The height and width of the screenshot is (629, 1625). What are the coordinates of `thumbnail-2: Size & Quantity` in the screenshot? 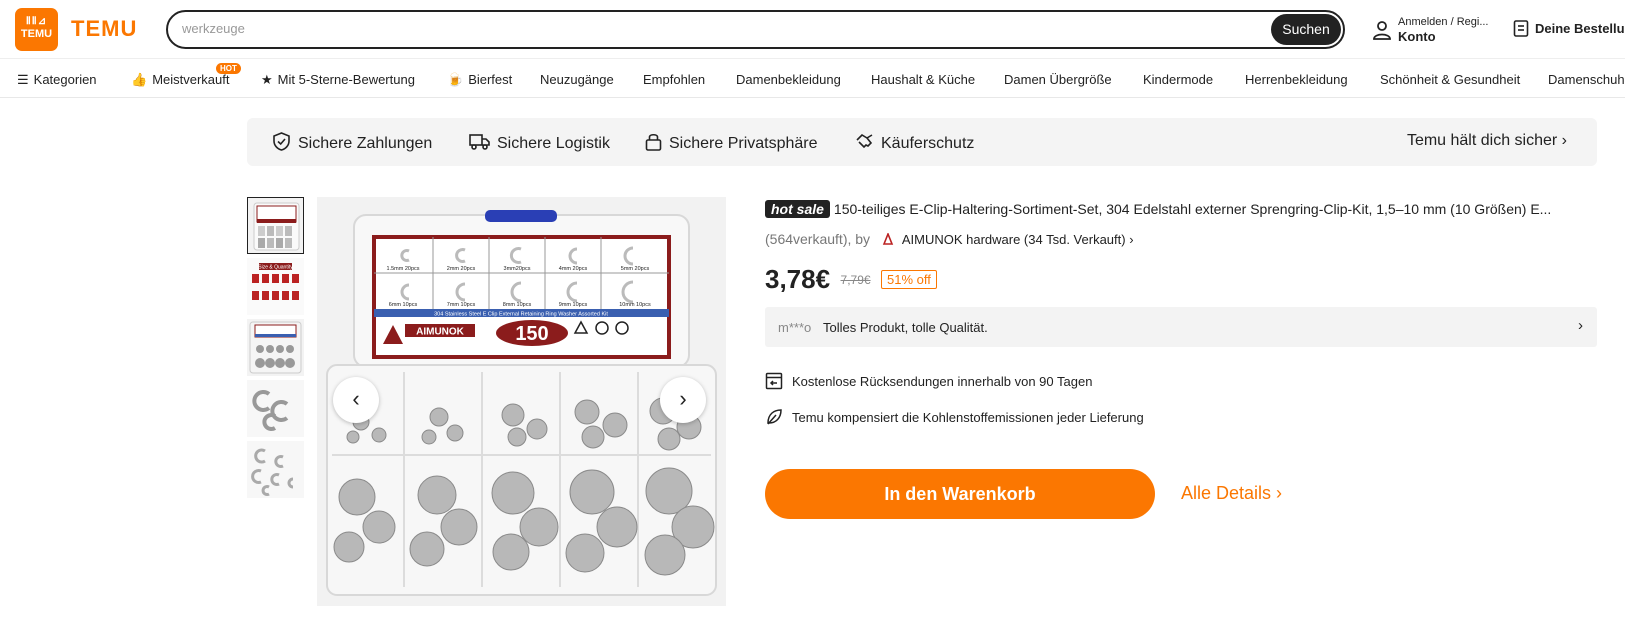 It's located at (275, 286).